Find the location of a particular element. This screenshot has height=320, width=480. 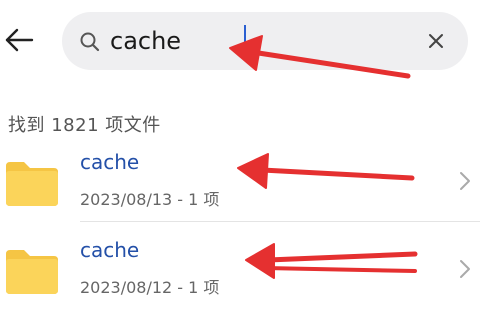

arrow-left-icon is located at coordinates (19, 40).